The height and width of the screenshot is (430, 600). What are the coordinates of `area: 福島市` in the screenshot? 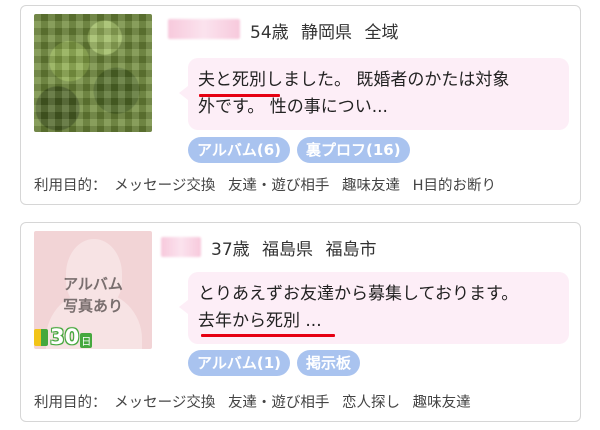 It's located at (351, 250).